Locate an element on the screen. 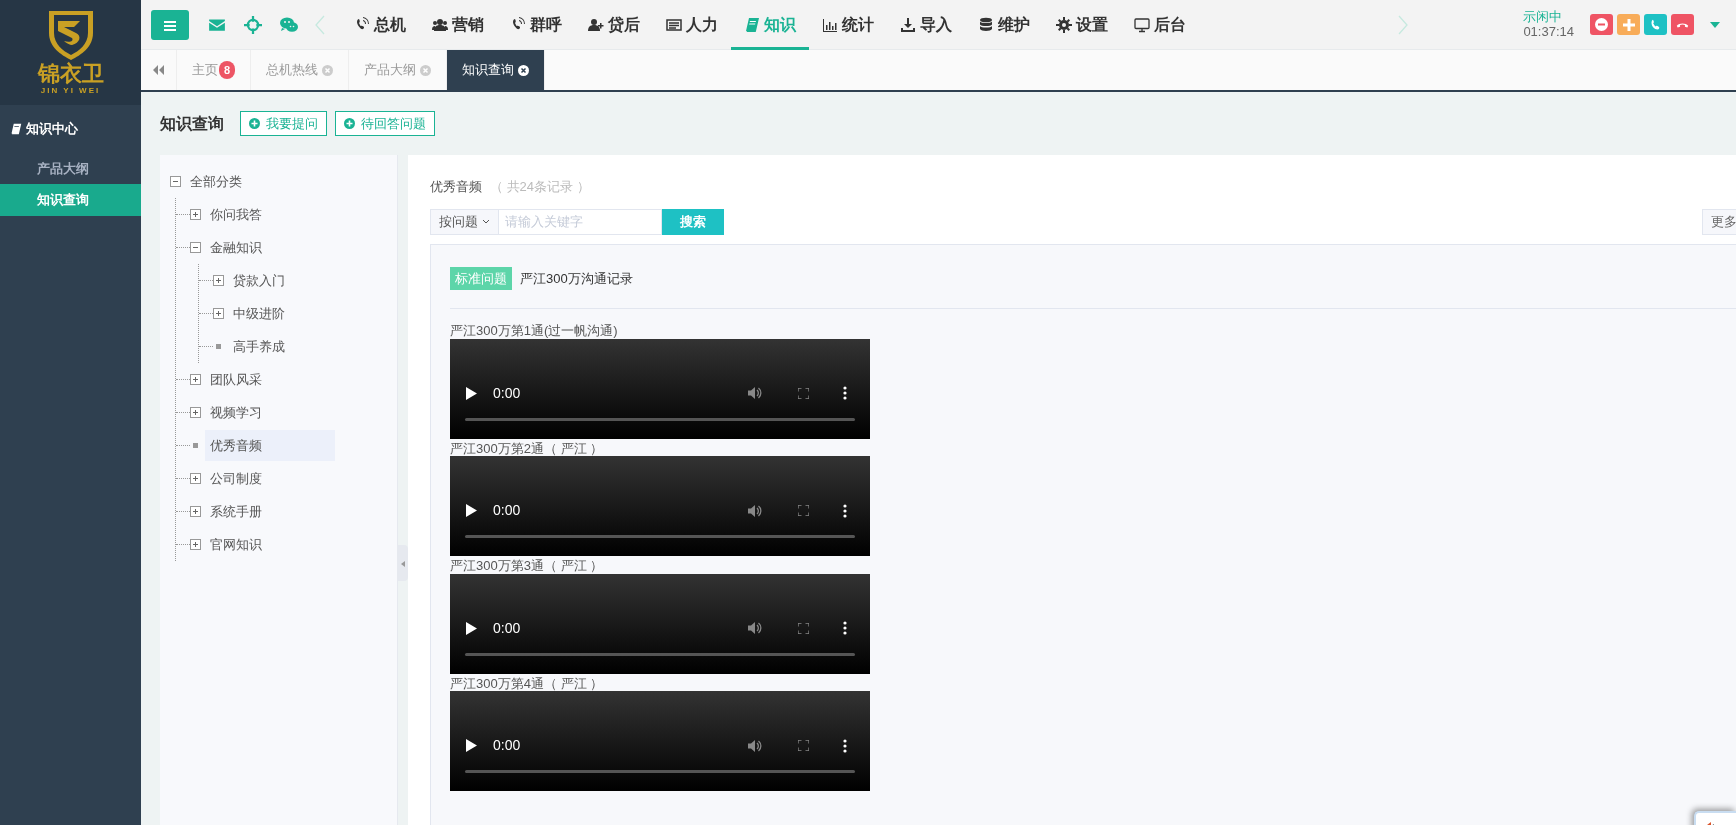  tree-item: 贷款入门 is located at coordinates (259, 280).